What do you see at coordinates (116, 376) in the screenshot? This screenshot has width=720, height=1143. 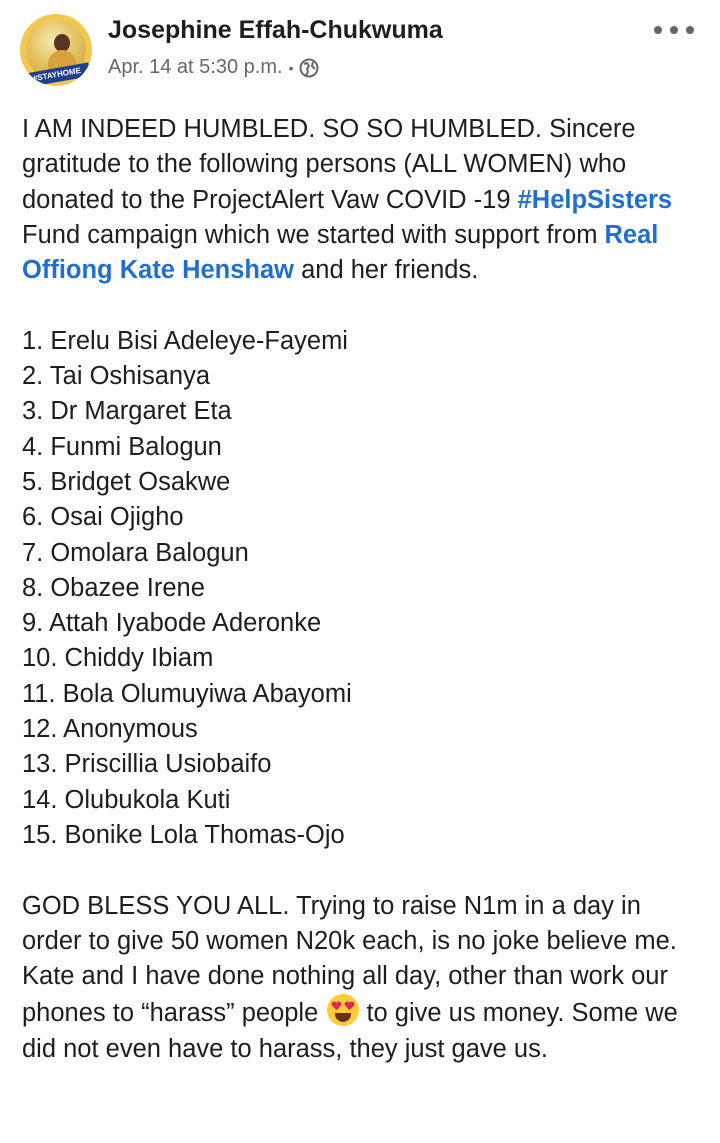 I see `list-item: 2. Tai Oshisanya` at bounding box center [116, 376].